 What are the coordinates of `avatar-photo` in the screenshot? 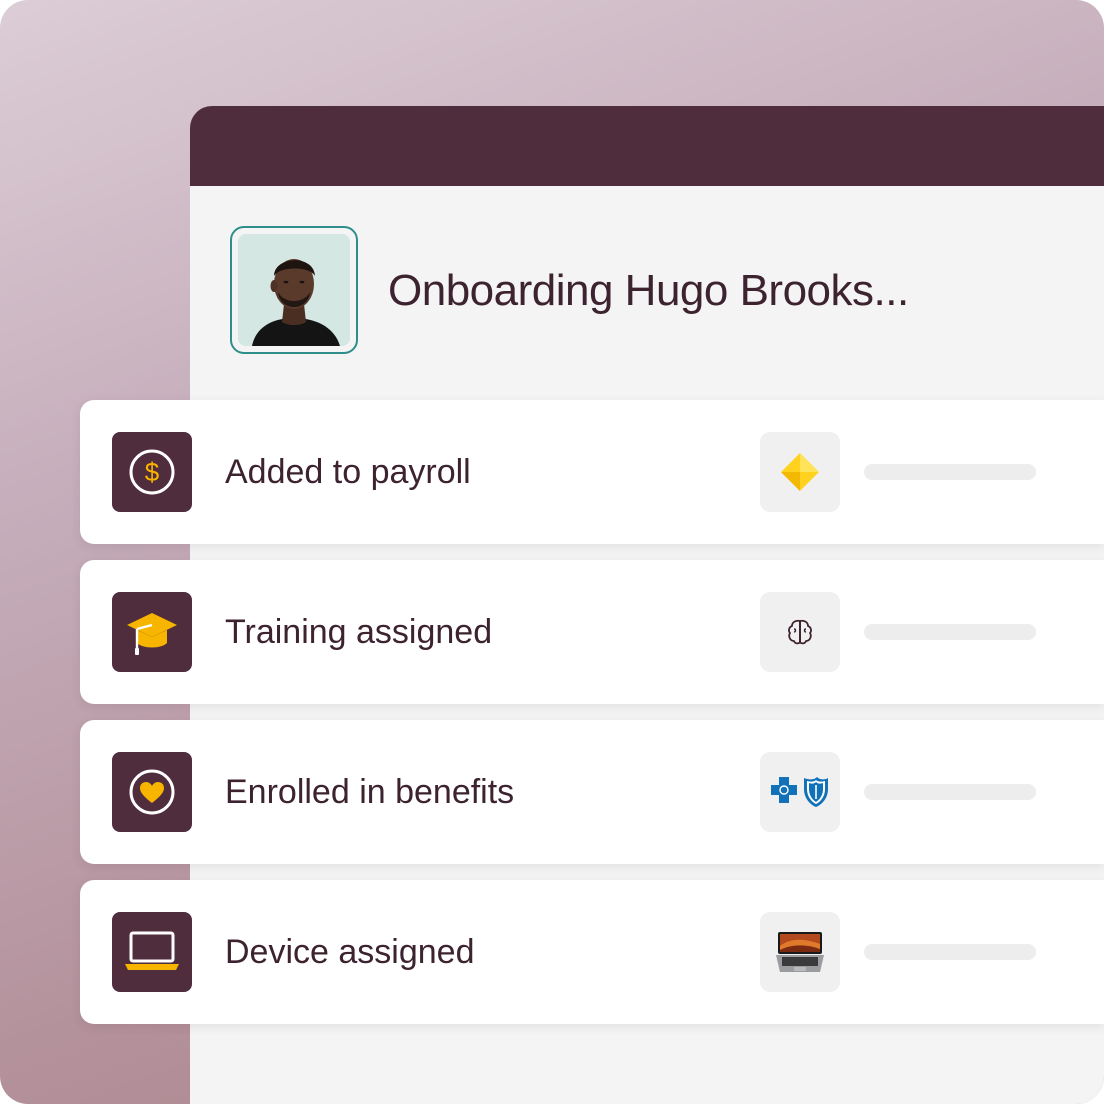 It's located at (294, 290).